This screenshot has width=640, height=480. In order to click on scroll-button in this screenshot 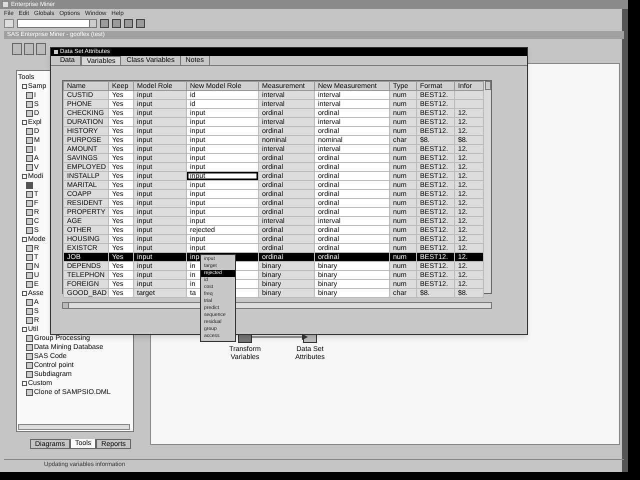, I will do `click(488, 85)`.